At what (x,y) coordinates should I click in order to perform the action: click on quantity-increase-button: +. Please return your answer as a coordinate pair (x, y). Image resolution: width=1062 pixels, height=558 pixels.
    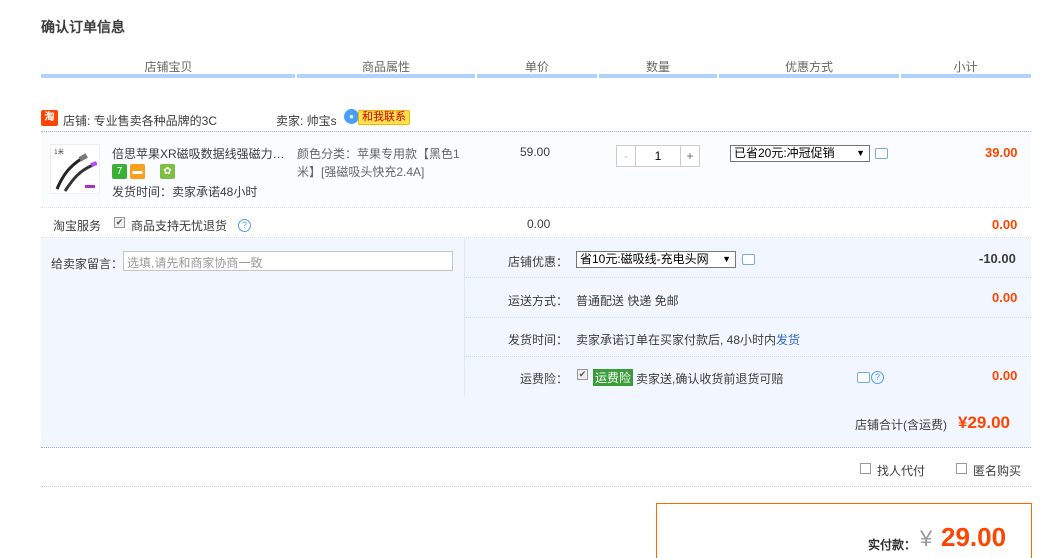
    Looking at the image, I should click on (690, 156).